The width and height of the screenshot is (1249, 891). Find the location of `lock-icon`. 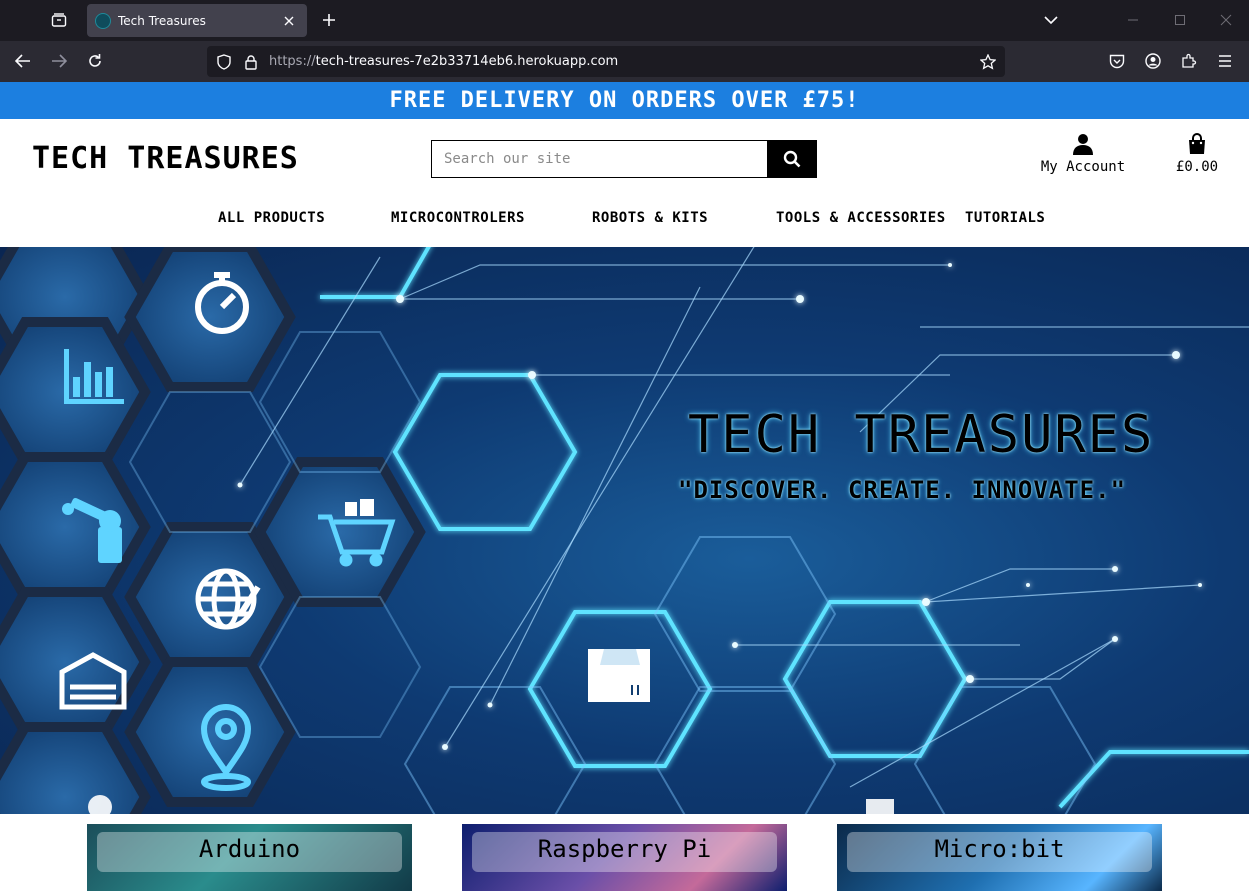

lock-icon is located at coordinates (251, 62).